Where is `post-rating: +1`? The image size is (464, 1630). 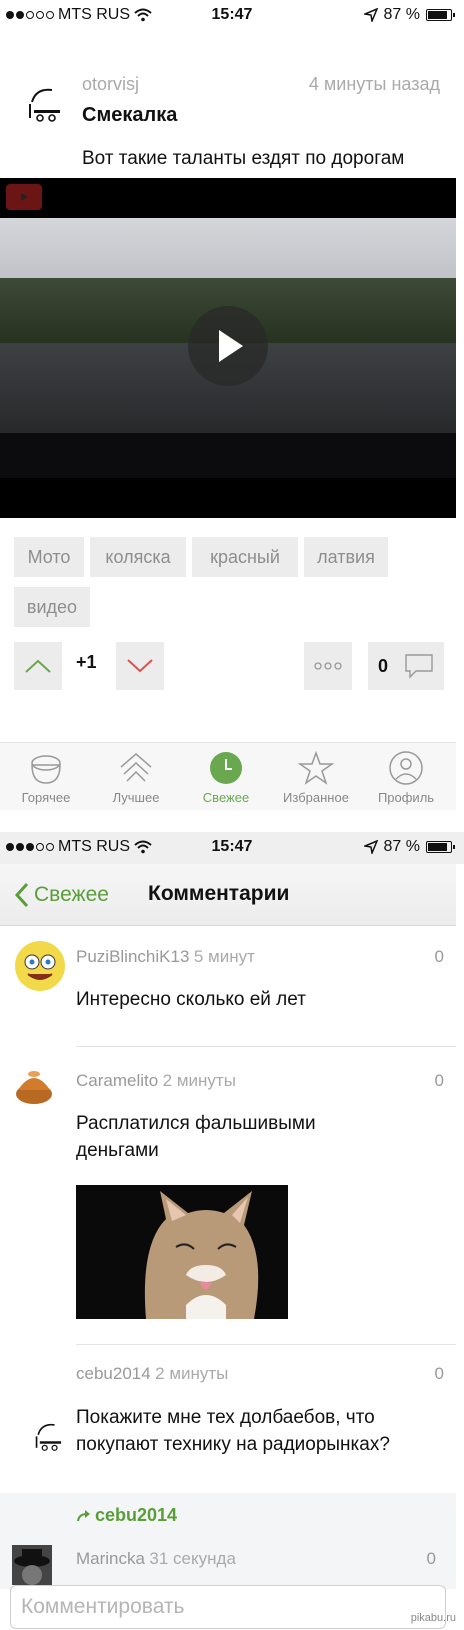
post-rating: +1 is located at coordinates (86, 662).